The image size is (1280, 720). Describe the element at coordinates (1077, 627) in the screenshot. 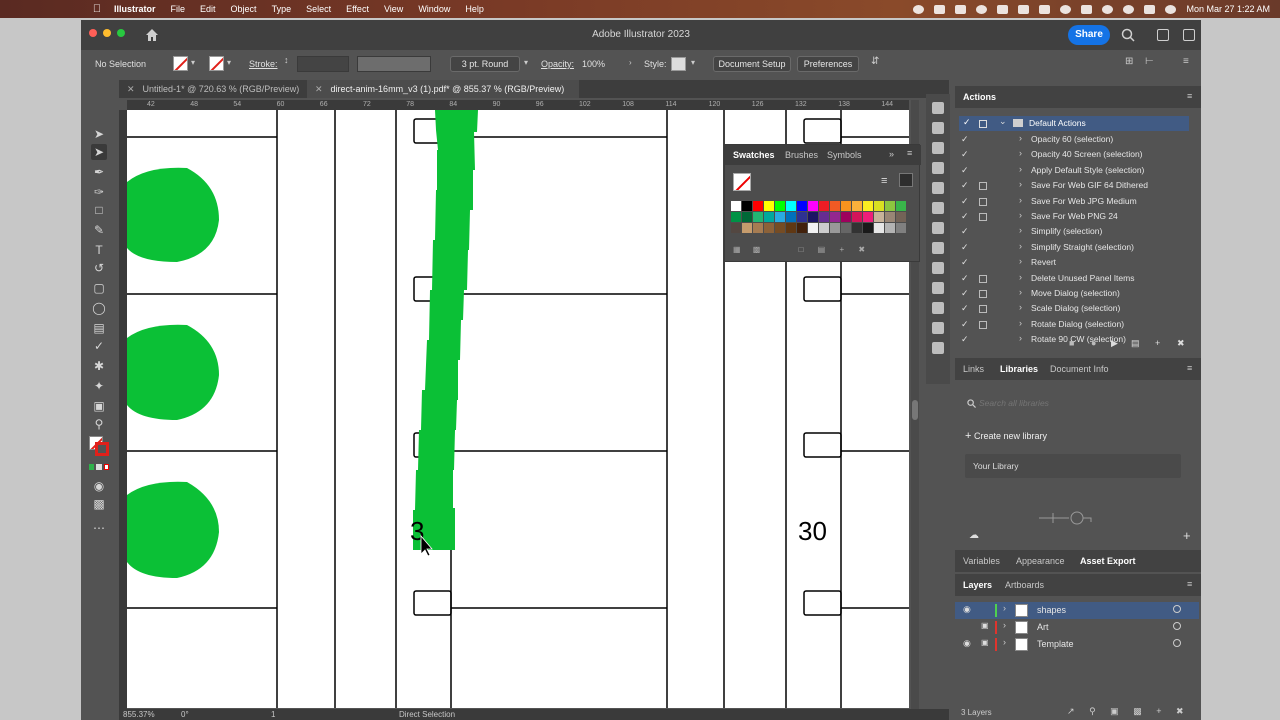

I see `layer-row: ▣ › Art` at that location.